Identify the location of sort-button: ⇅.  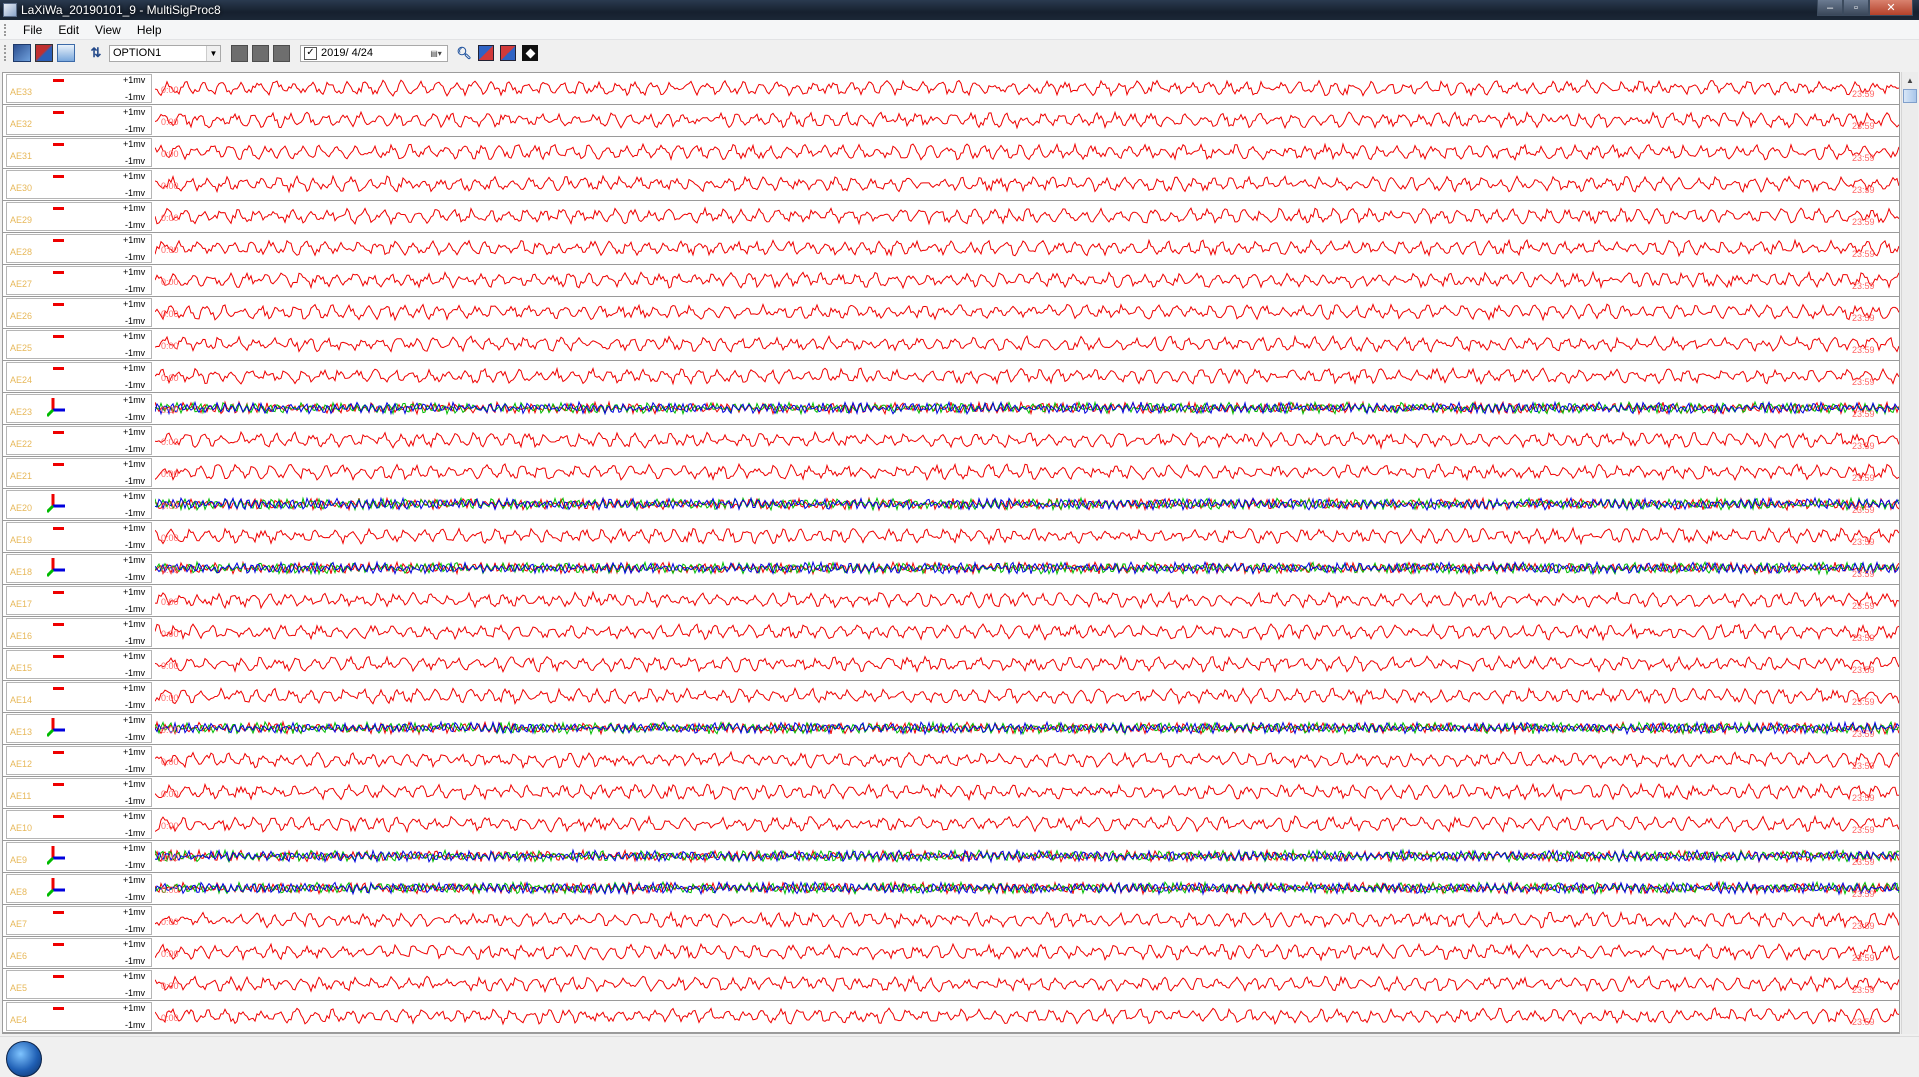
(96, 53).